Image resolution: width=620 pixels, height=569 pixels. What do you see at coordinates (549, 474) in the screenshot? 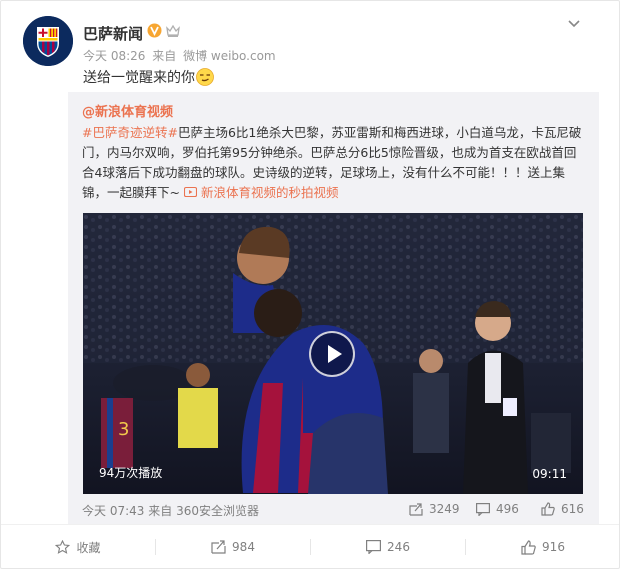
I see `video-duration: 09:11` at bounding box center [549, 474].